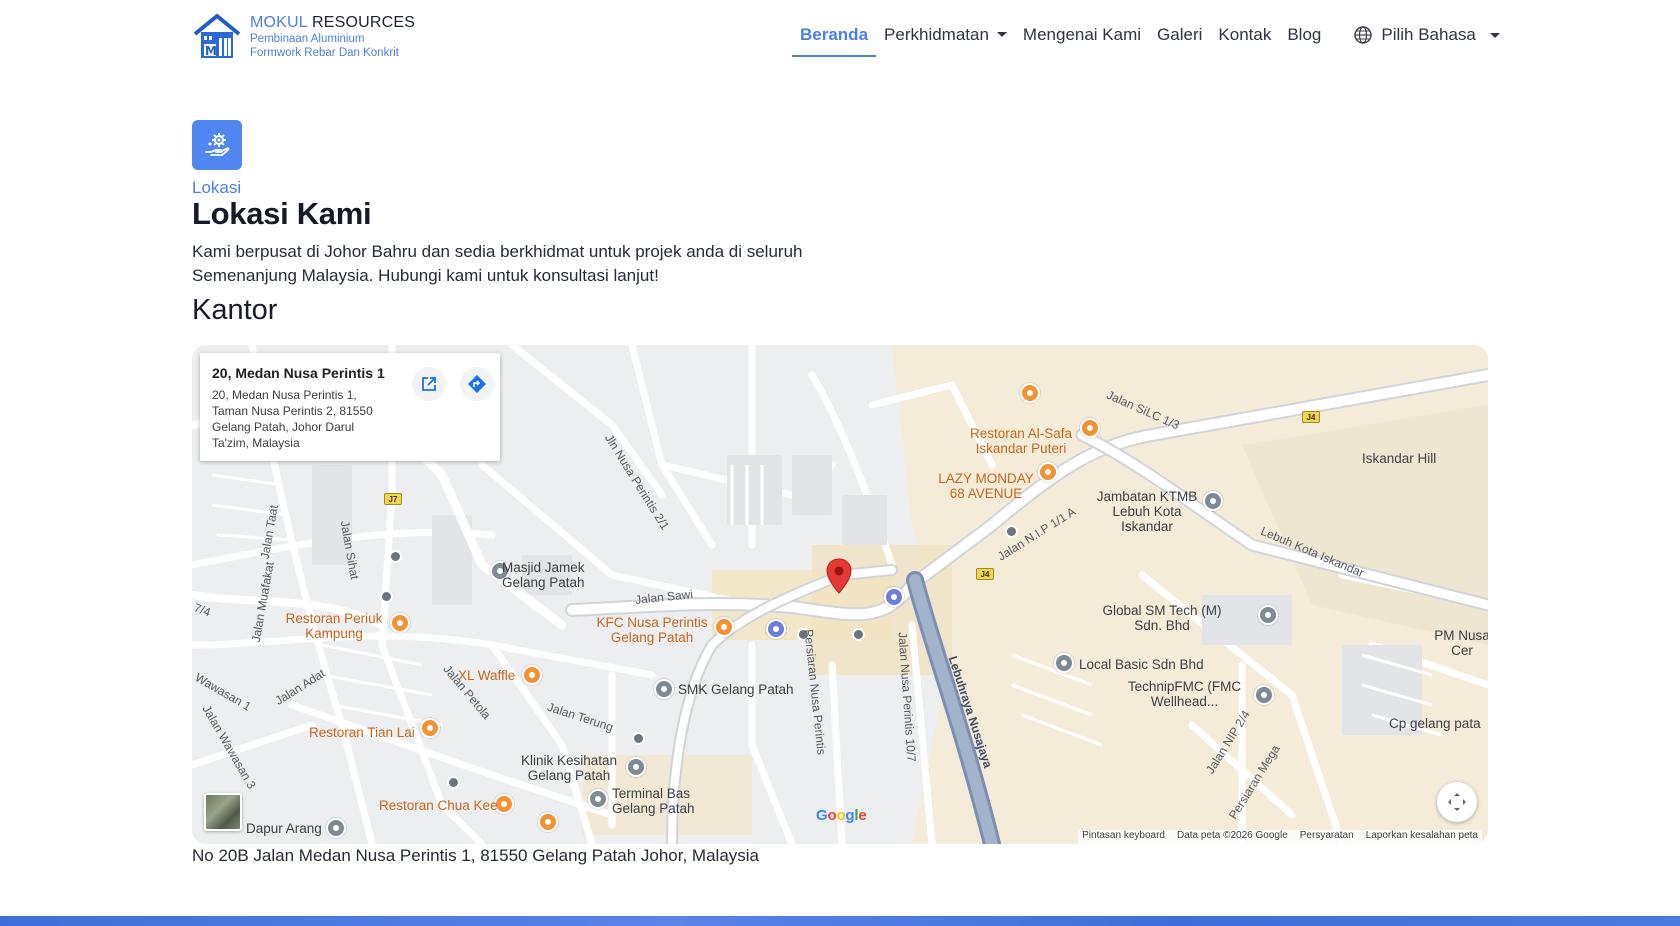 This screenshot has height=926, width=1680. What do you see at coordinates (1422, 837) in the screenshot?
I see `report-error-link: Laporkan kesalahan peta` at bounding box center [1422, 837].